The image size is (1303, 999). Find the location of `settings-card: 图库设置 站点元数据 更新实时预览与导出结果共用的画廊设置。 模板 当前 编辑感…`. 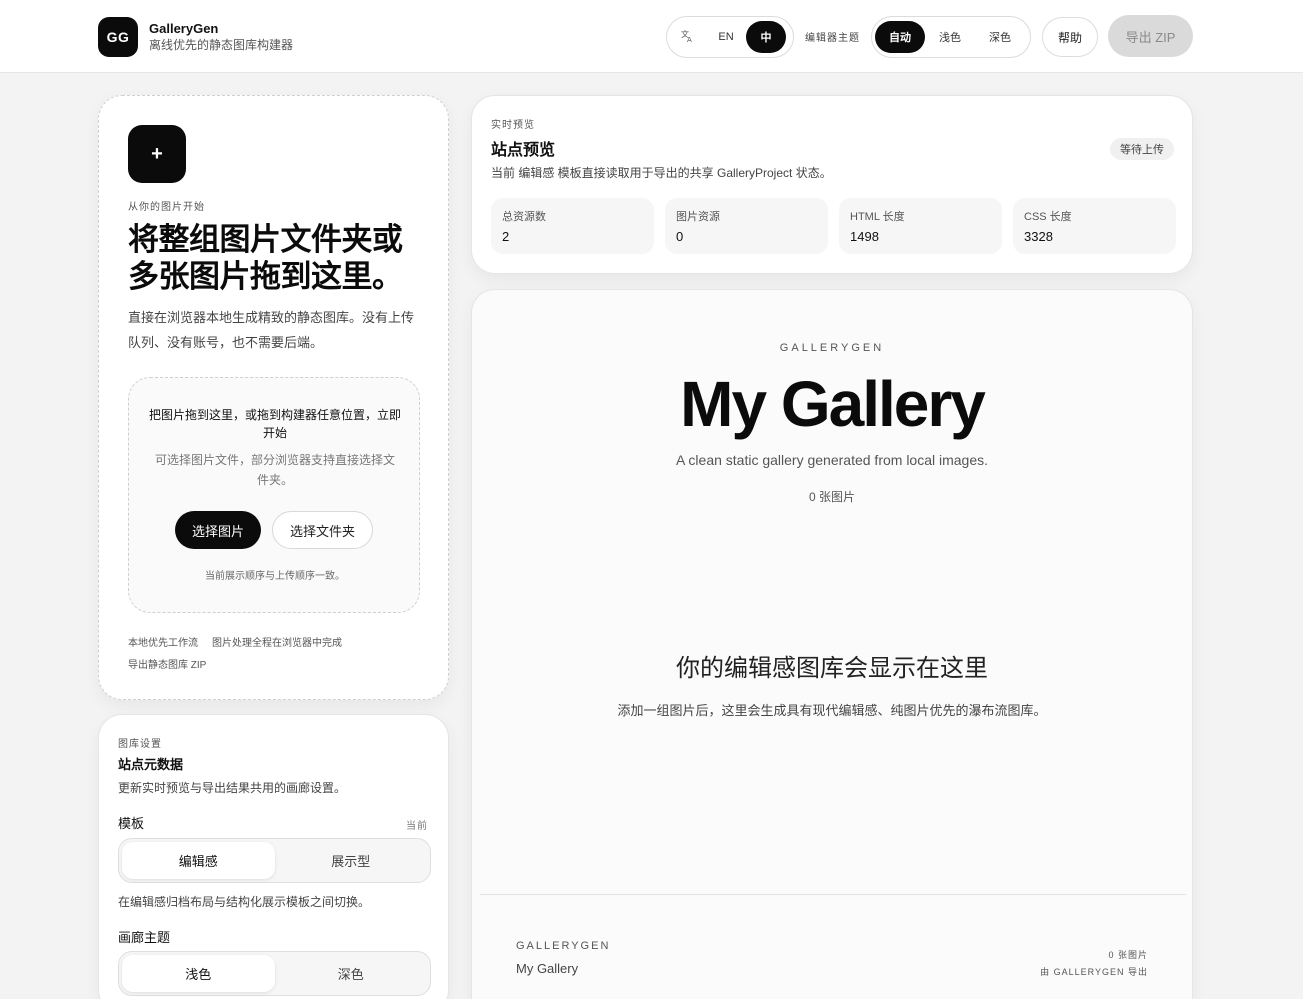

settings-card: 图库设置 站点元数据 更新实时预览与导出结果共用的画廊设置。 模板 当前 编辑感… is located at coordinates (273, 856).